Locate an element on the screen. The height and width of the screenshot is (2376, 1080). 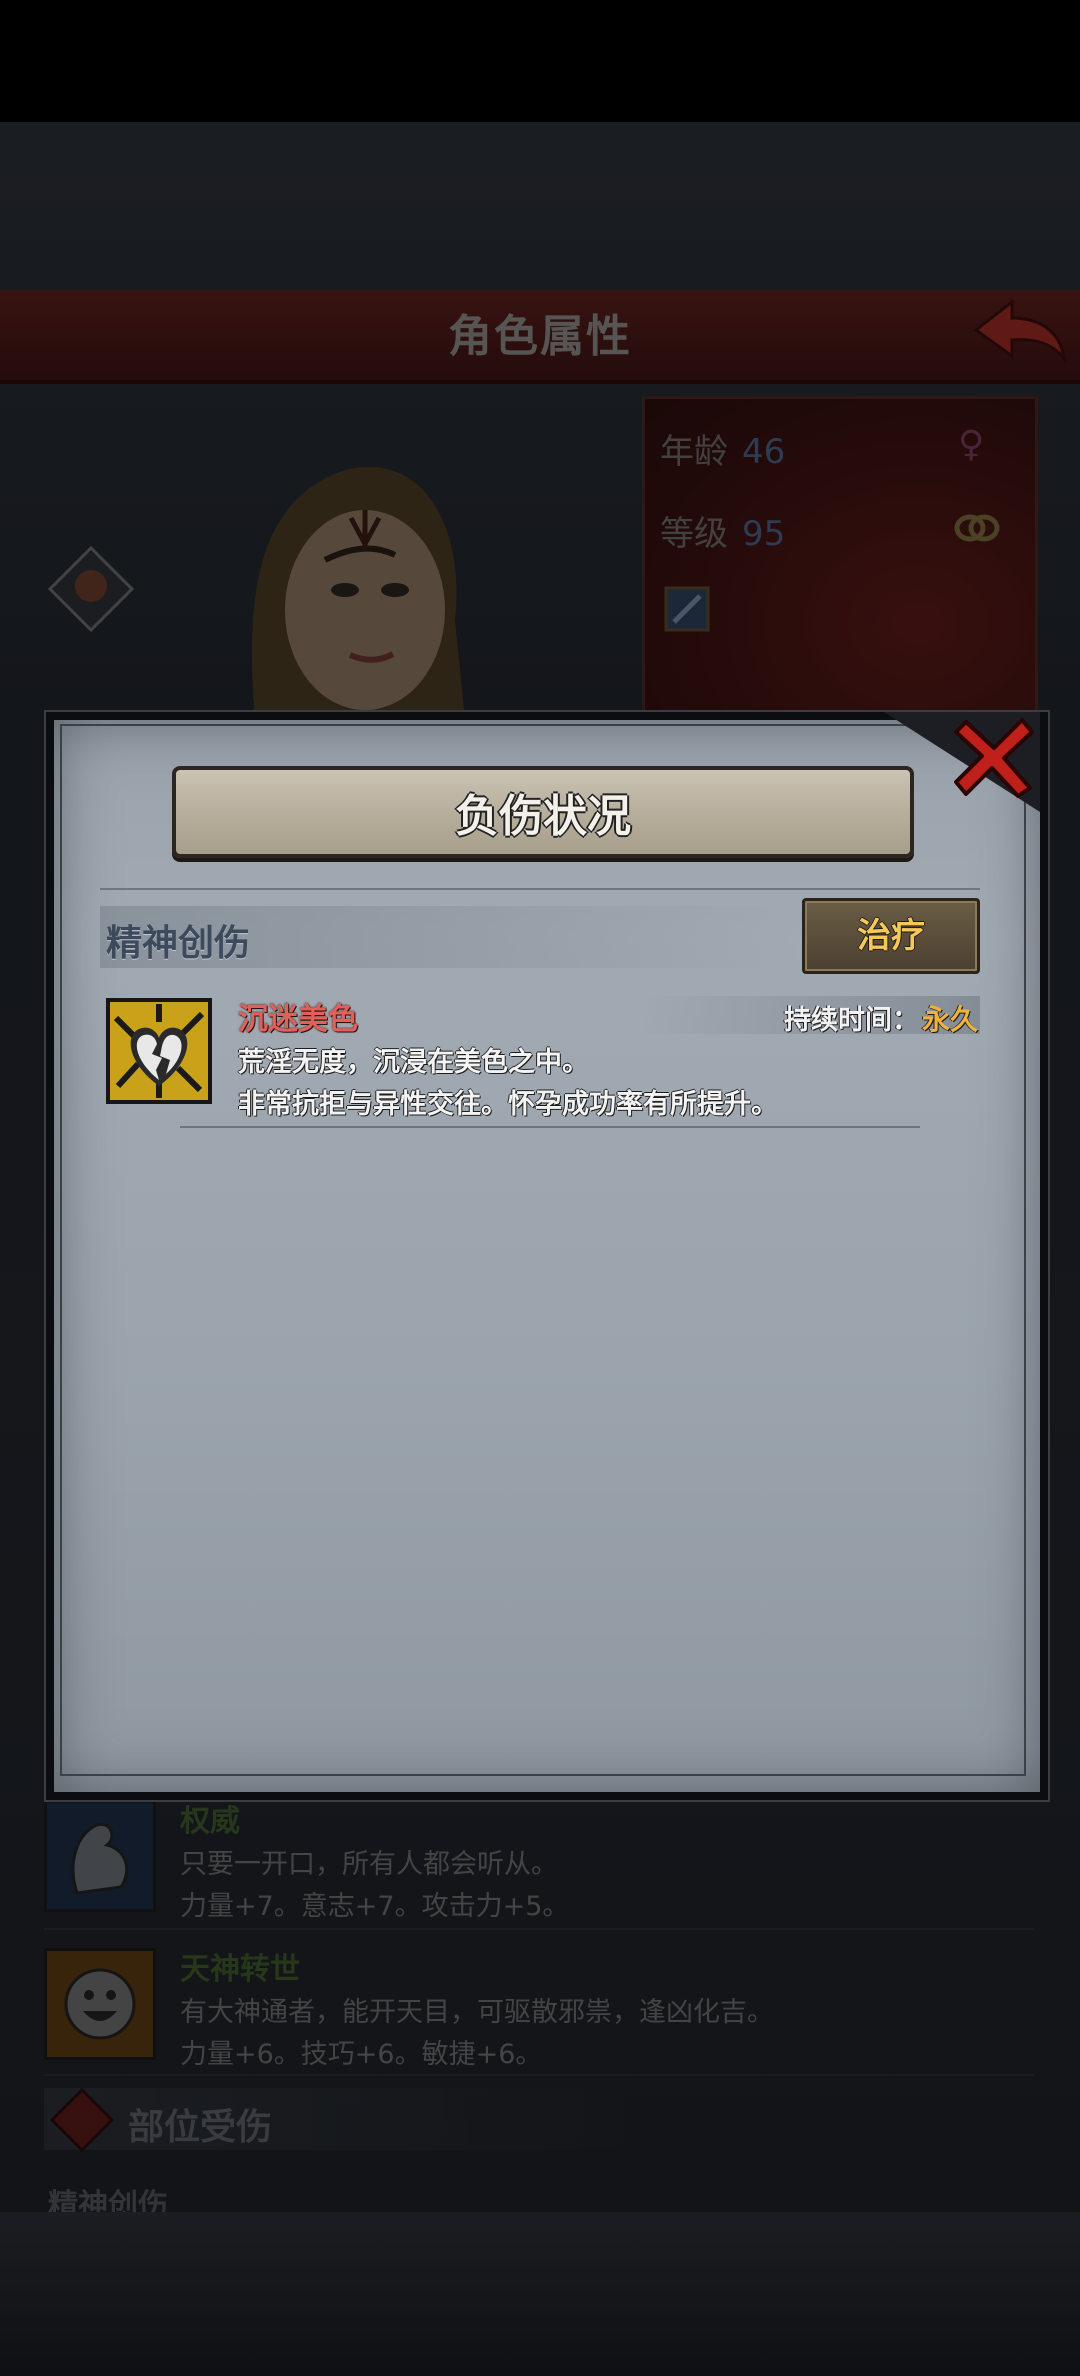
broken-heart-icon is located at coordinates (159, 1051).